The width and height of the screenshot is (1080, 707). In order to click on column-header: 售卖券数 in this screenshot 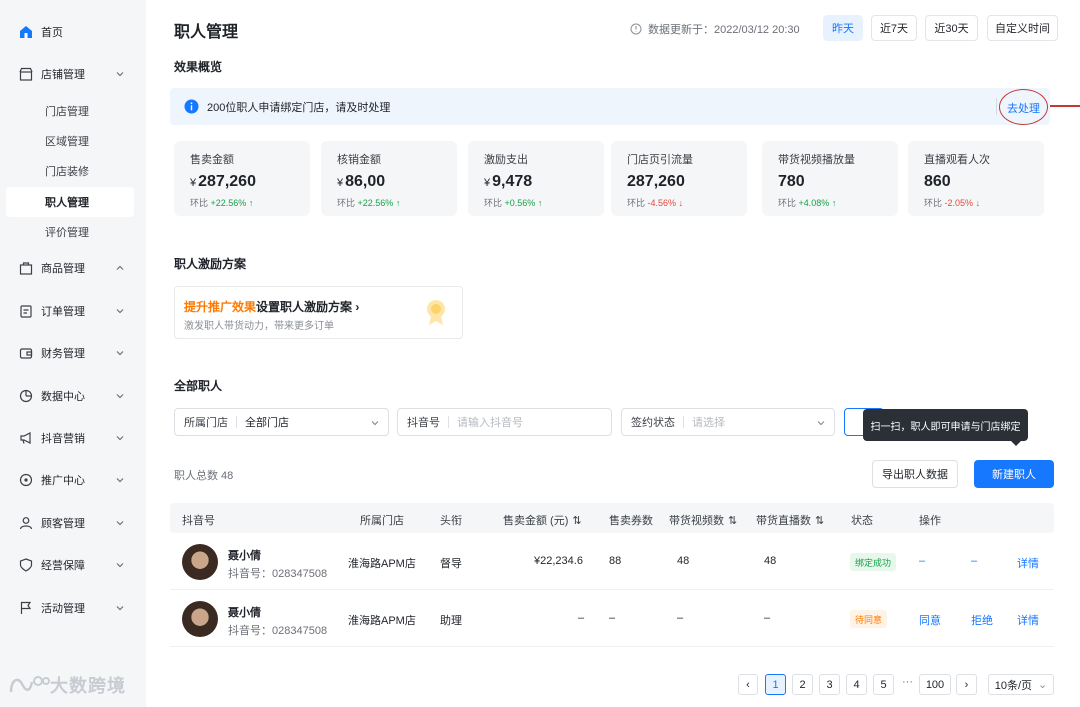, I will do `click(631, 521)`.